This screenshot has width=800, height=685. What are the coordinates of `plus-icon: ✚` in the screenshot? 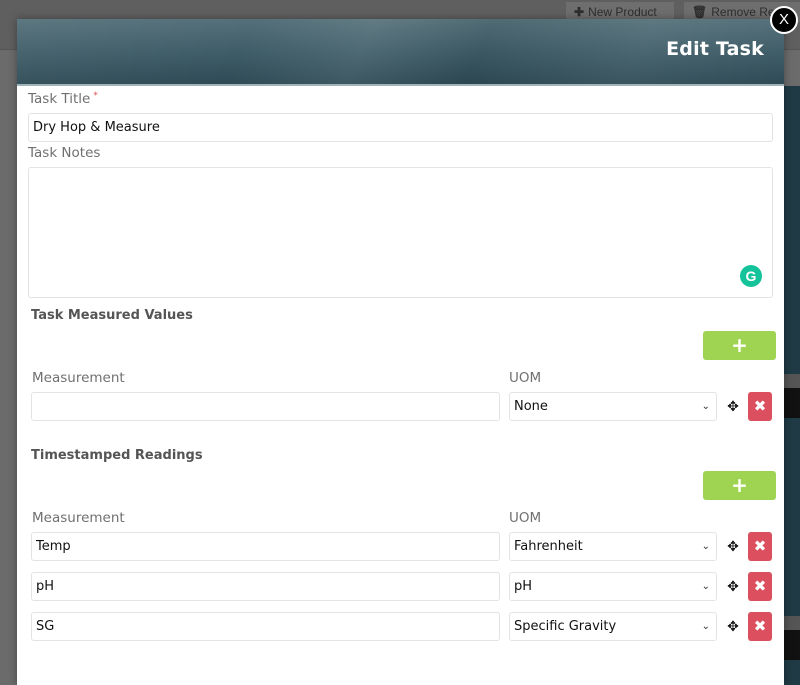 It's located at (579, 12).